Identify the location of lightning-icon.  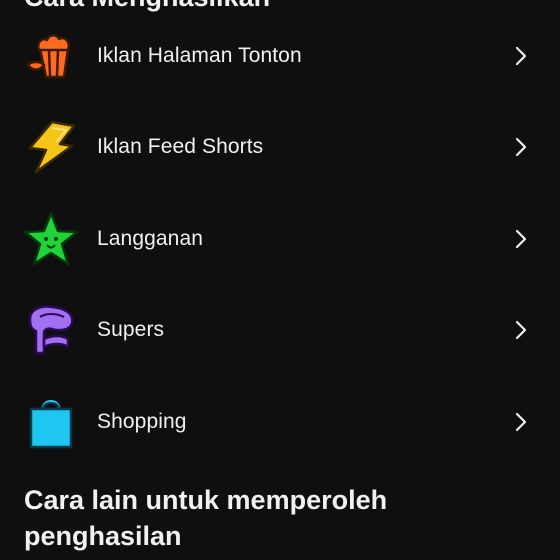
(51, 147).